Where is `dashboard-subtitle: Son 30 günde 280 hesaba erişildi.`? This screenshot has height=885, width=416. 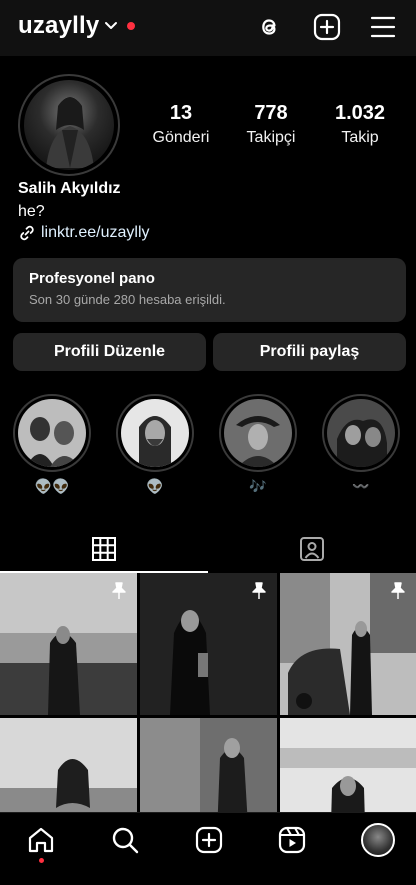
dashboard-subtitle: Son 30 günde 280 hesaba erişildi. is located at coordinates (127, 299).